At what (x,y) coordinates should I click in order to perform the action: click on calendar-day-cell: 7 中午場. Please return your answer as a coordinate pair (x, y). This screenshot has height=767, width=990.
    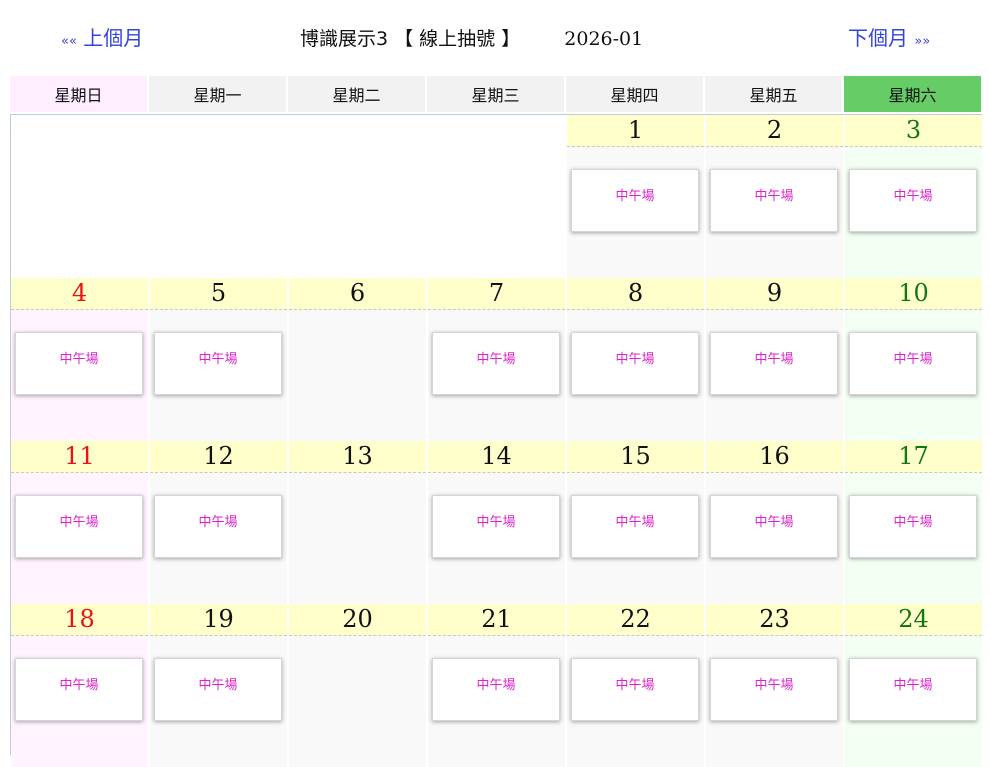
    Looking at the image, I should click on (496, 359).